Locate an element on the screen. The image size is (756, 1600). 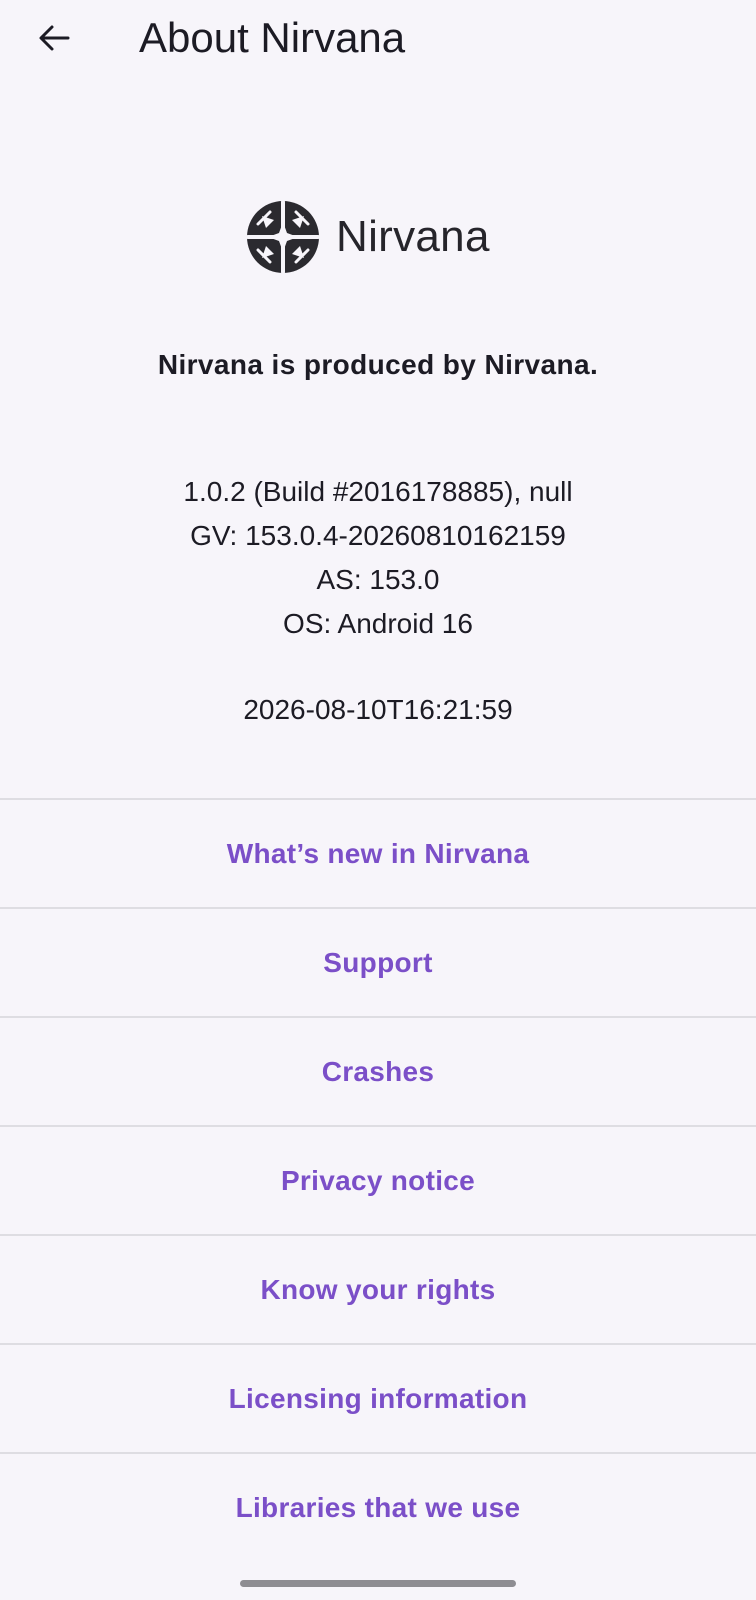
as-version: AS: 153.0 is located at coordinates (378, 579).